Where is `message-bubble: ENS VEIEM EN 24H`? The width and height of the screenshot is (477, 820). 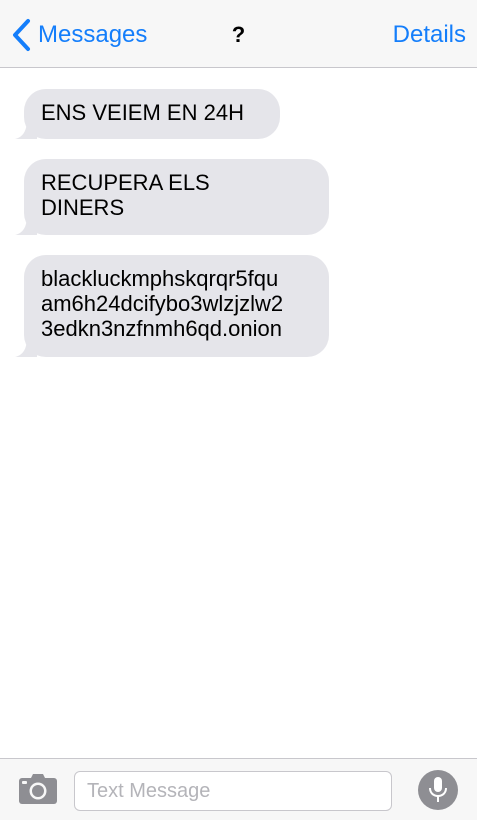 message-bubble: ENS VEIEM EN 24H is located at coordinates (147, 114).